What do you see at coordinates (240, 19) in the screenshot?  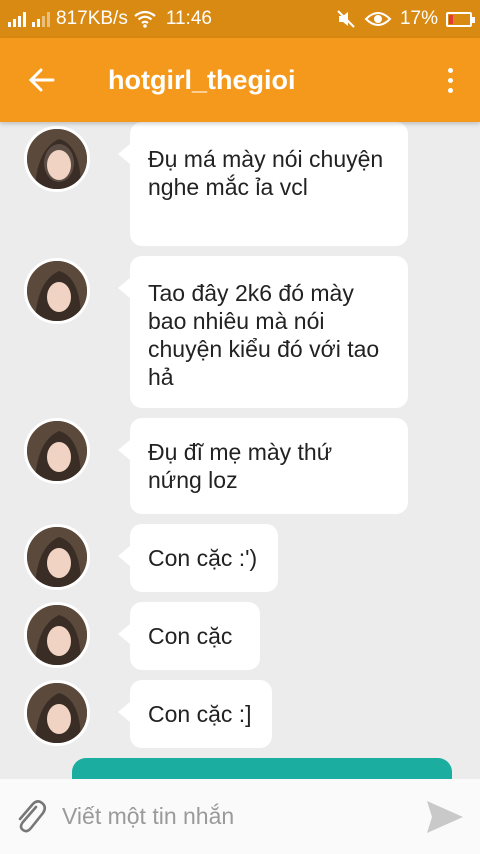 I see `status-bar: 817KB/s 11:46 17%` at bounding box center [240, 19].